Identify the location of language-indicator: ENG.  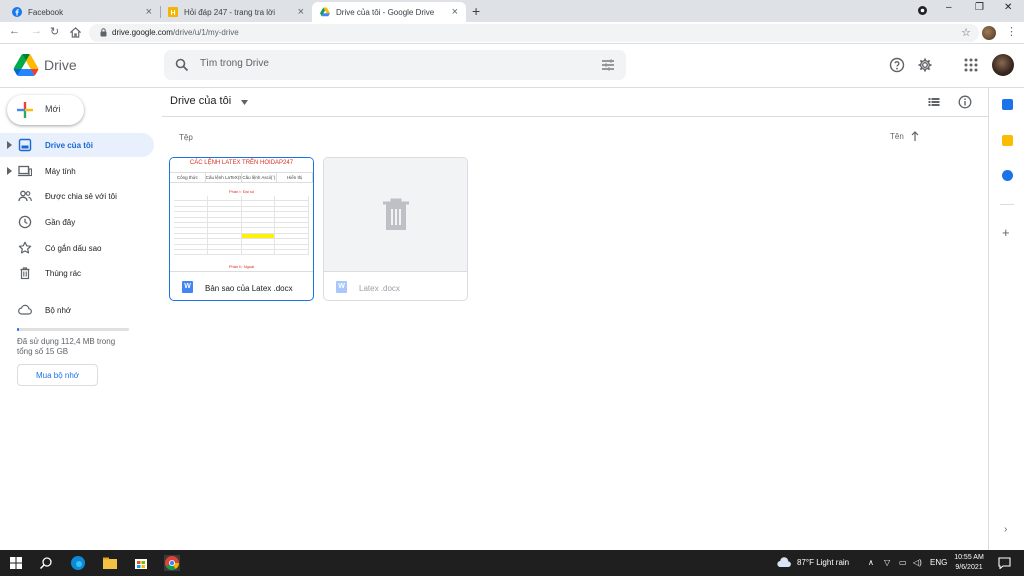
(938, 562).